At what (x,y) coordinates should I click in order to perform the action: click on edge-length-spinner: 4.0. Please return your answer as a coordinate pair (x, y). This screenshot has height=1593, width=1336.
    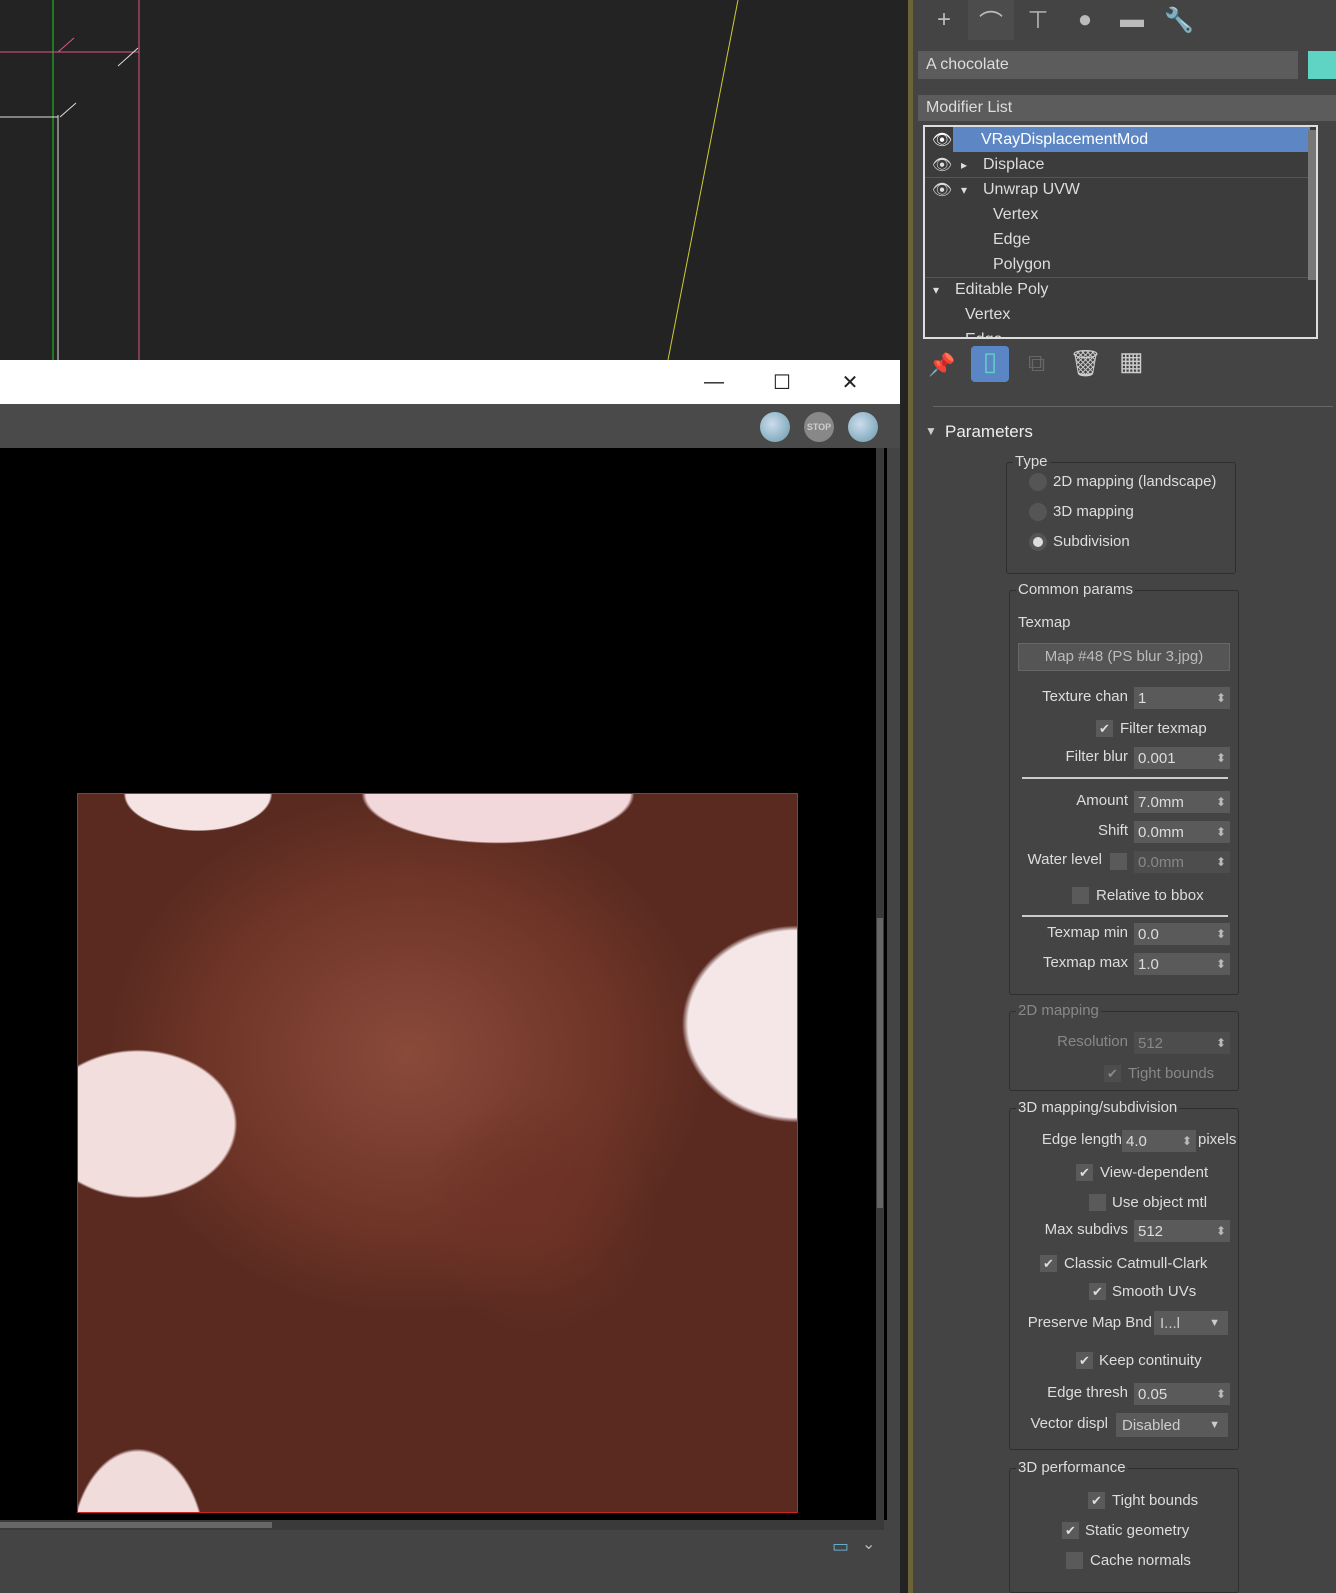
    Looking at the image, I should click on (1159, 1141).